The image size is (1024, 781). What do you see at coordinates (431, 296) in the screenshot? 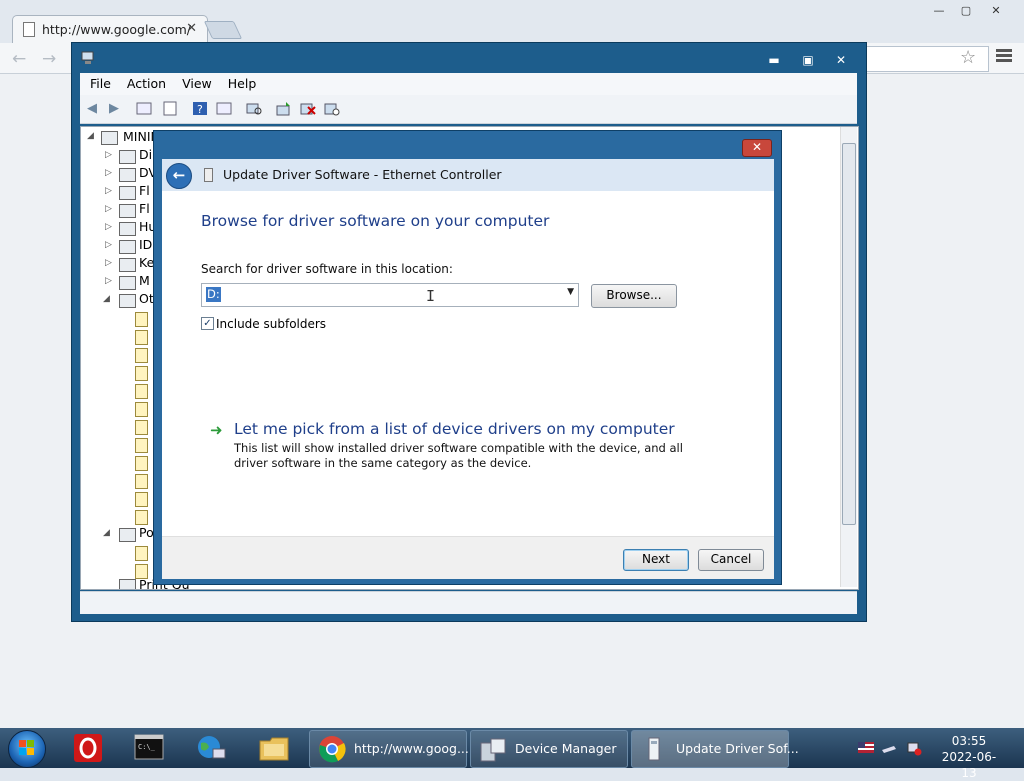
I see `text-cursor-icon: I` at bounding box center [431, 296].